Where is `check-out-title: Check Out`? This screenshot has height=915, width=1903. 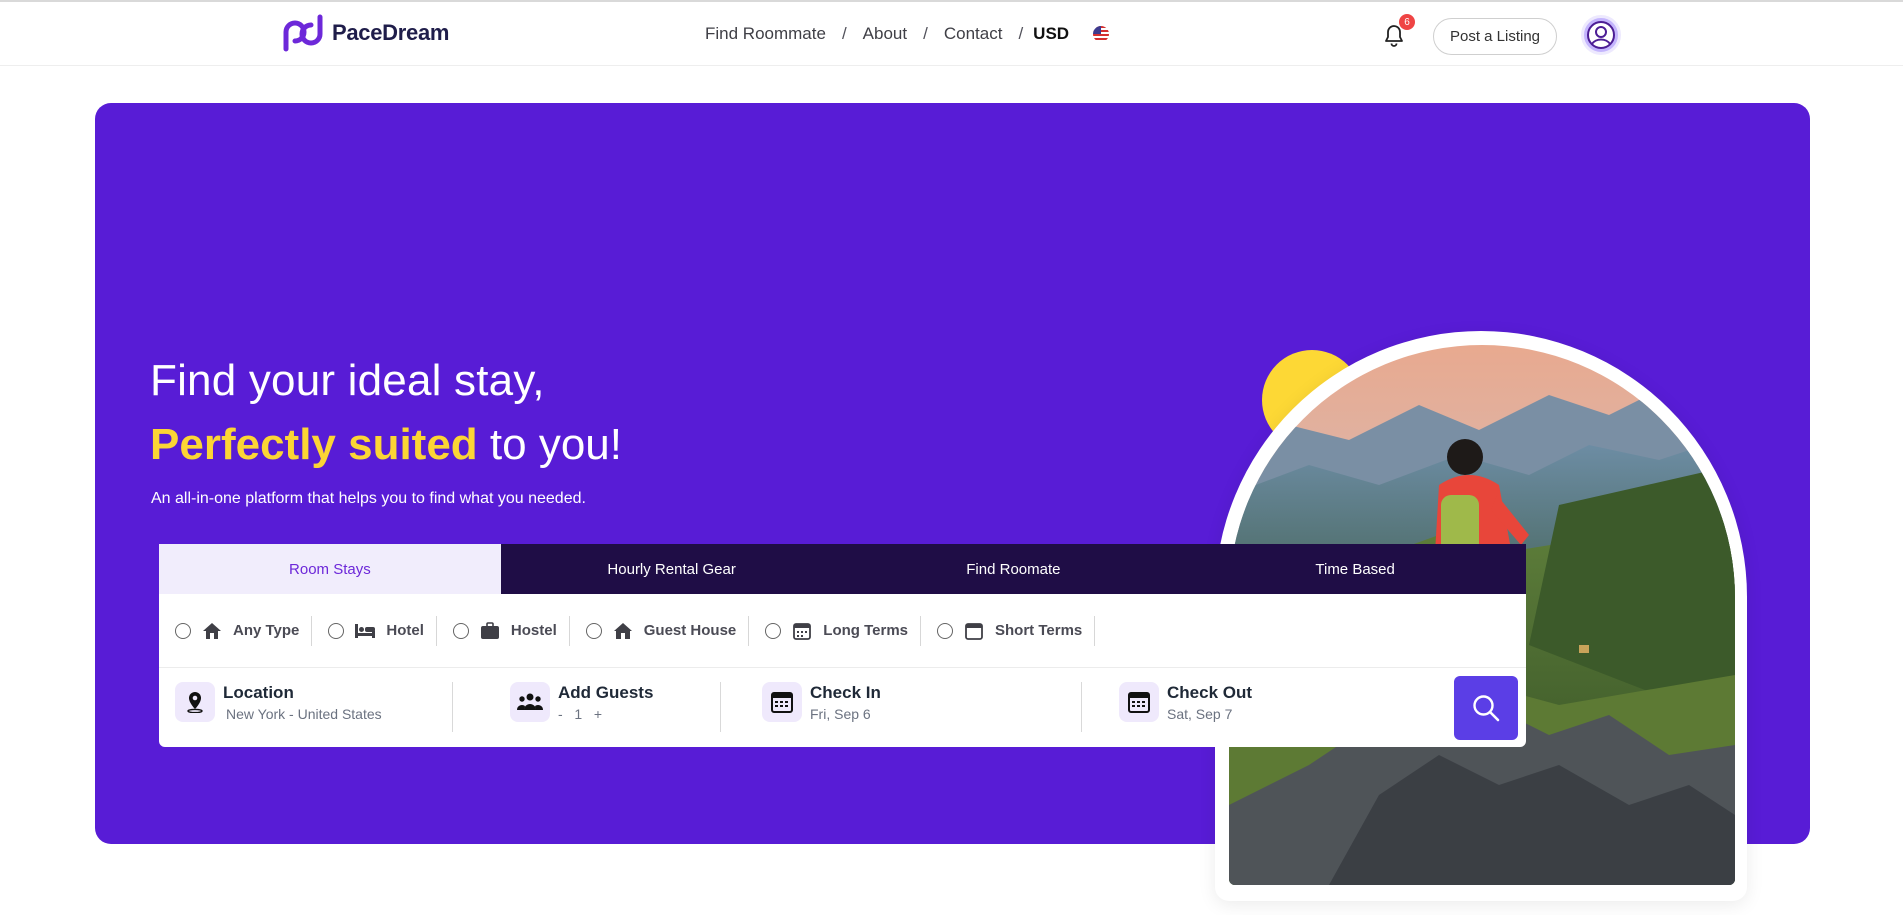
check-out-title: Check Out is located at coordinates (1210, 692).